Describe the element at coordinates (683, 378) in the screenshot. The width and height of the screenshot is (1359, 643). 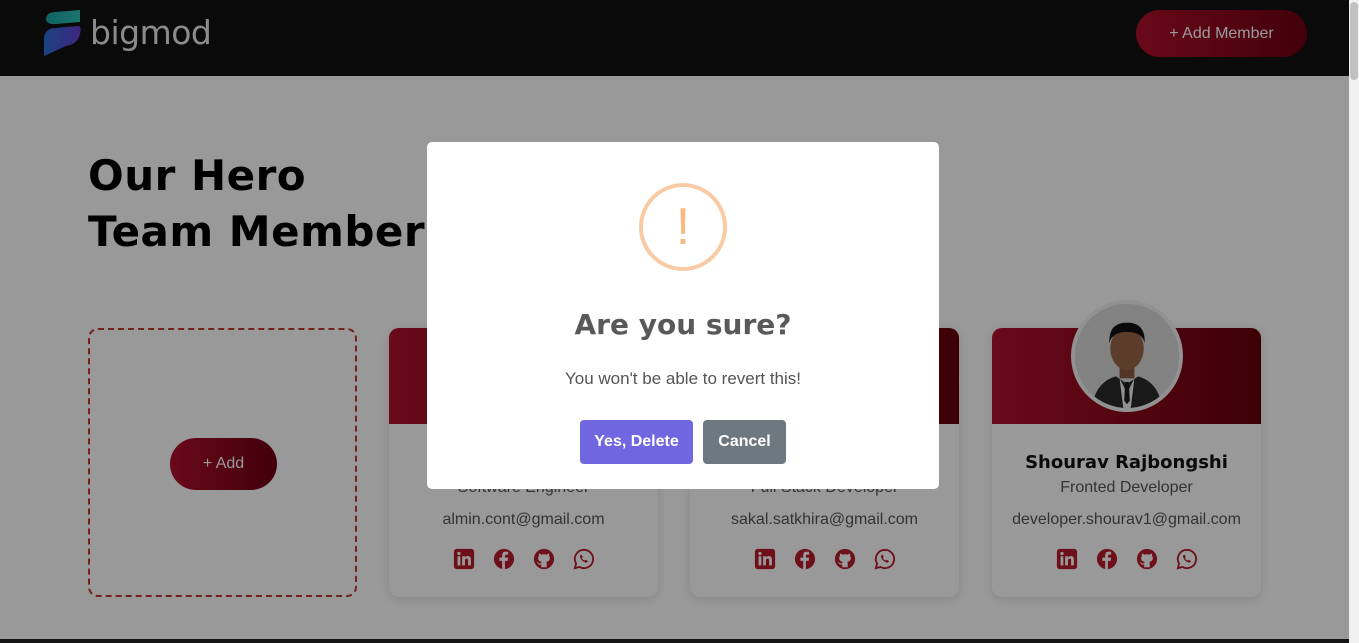
I see `dialog-message: You won't be able to revert this!` at that location.